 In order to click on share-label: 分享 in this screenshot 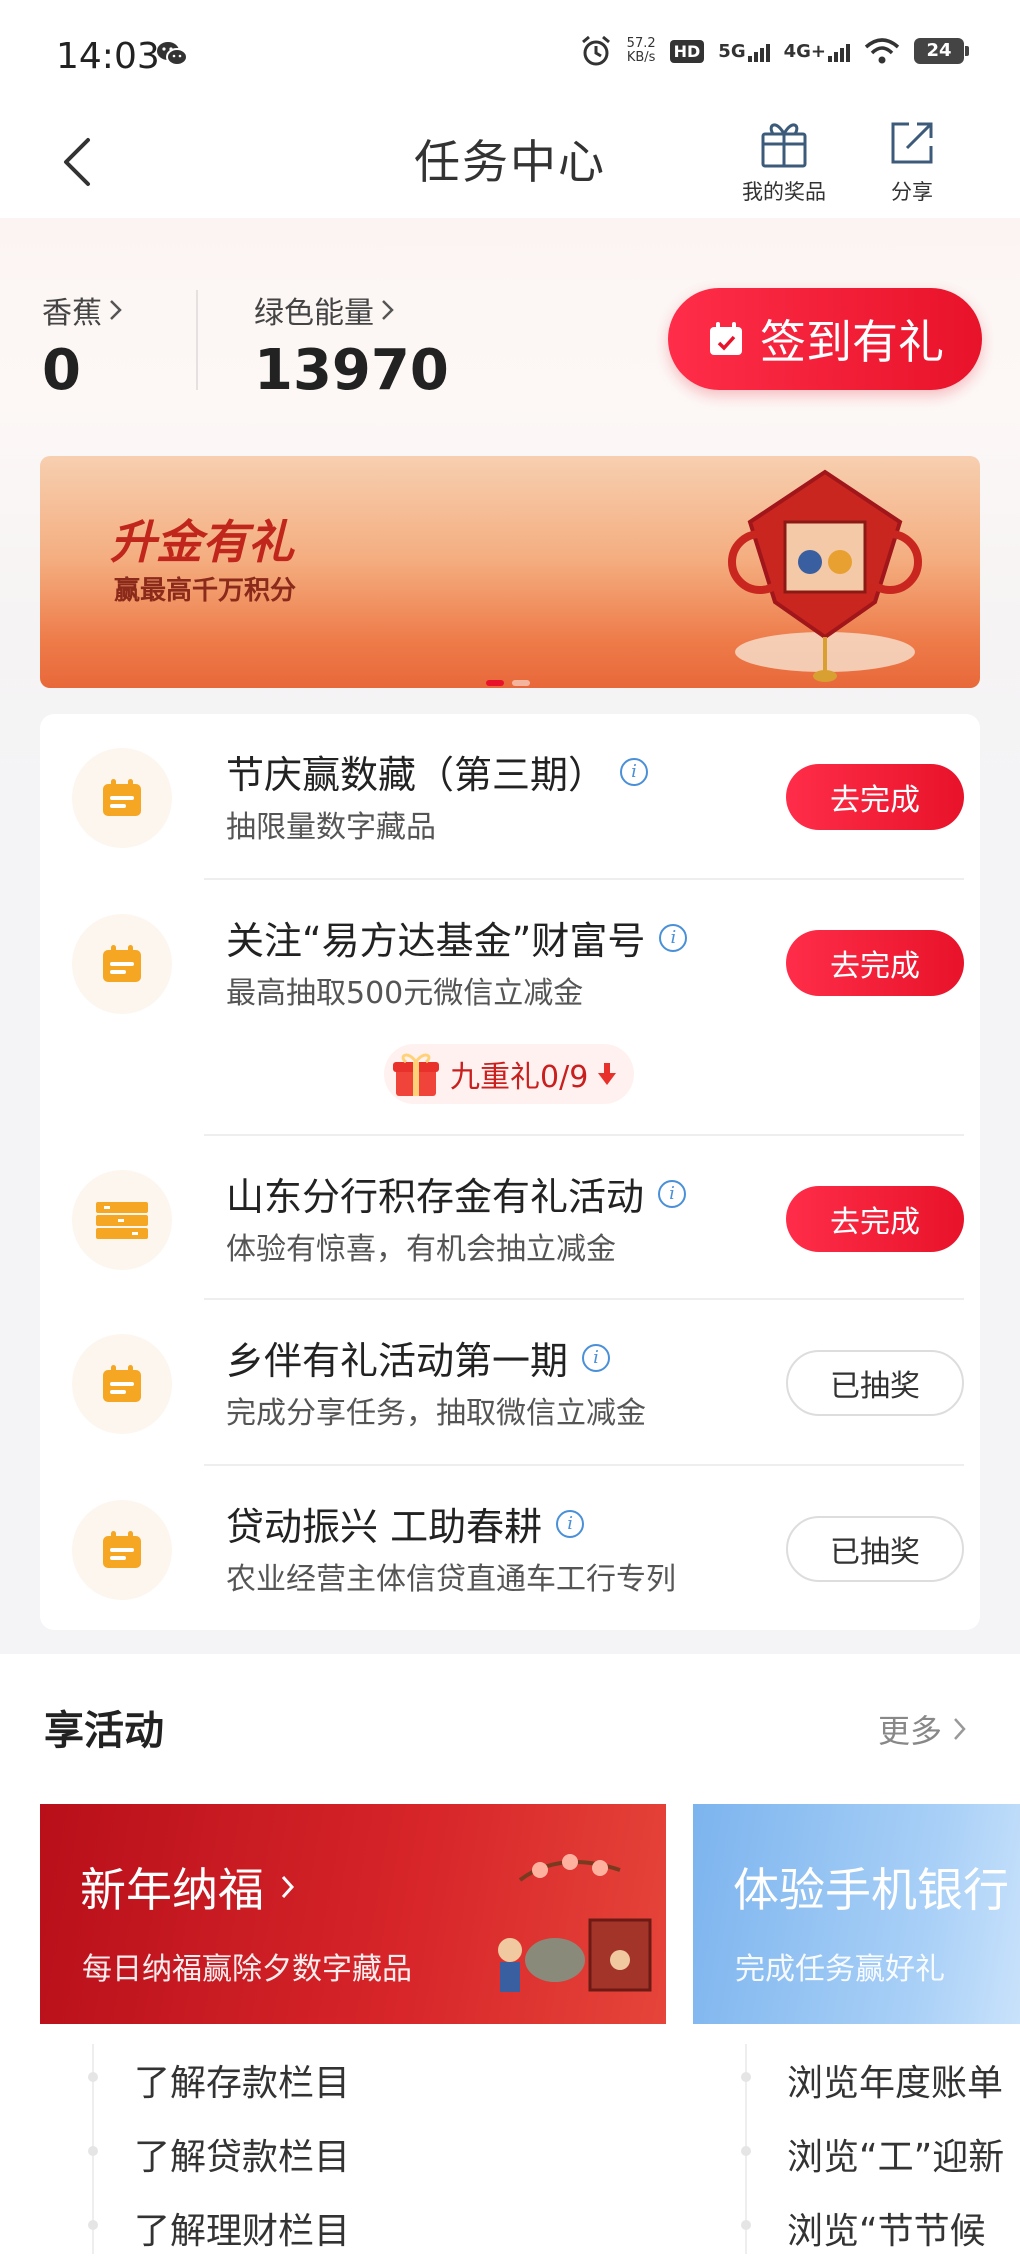, I will do `click(912, 192)`.